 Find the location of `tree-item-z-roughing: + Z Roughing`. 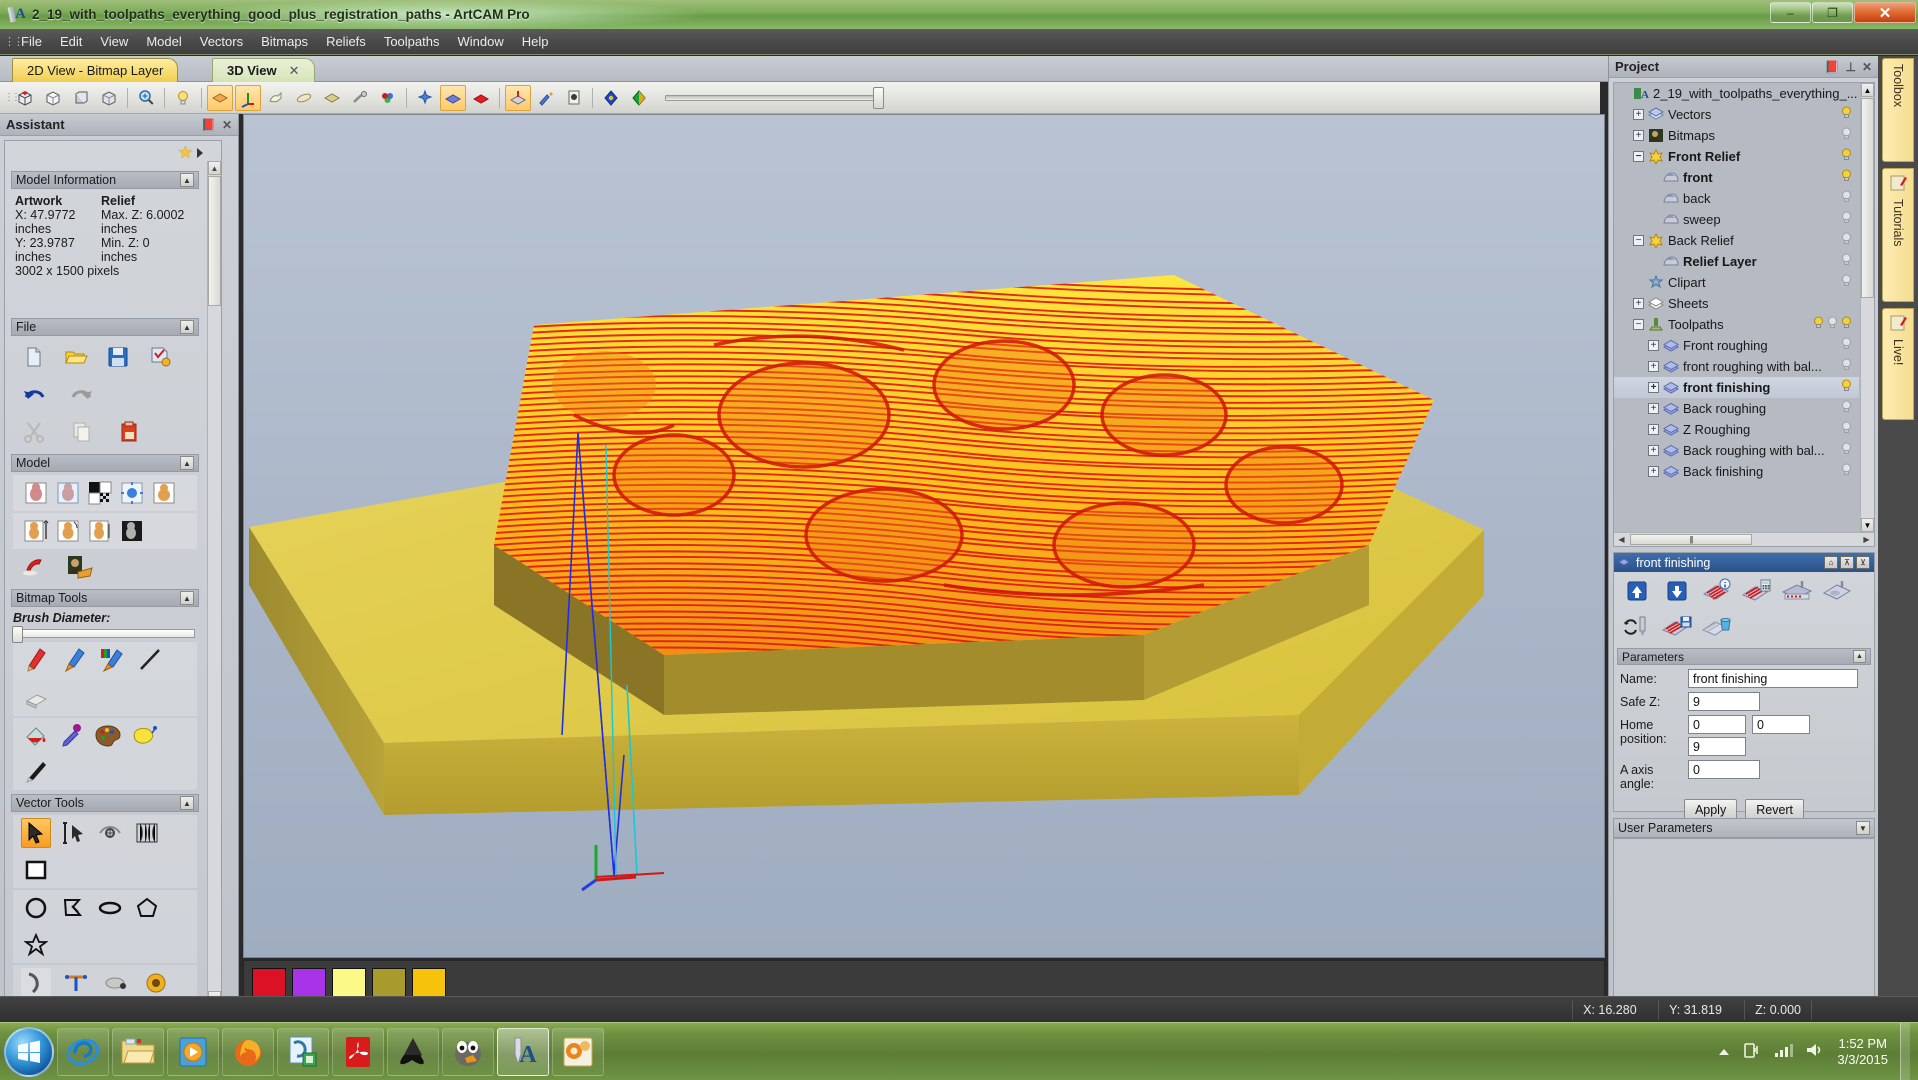

tree-item-z-roughing: + Z Roughing is located at coordinates (1736, 429).